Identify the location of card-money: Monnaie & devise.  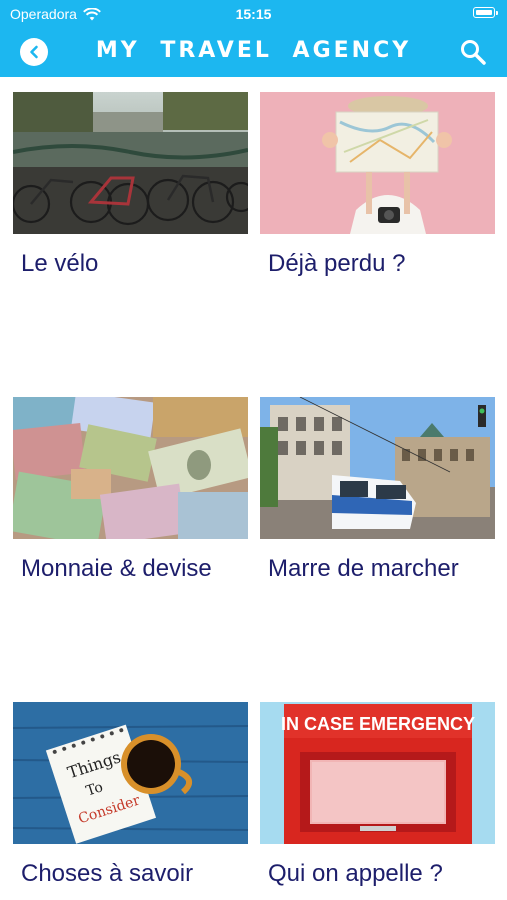
(130, 489).